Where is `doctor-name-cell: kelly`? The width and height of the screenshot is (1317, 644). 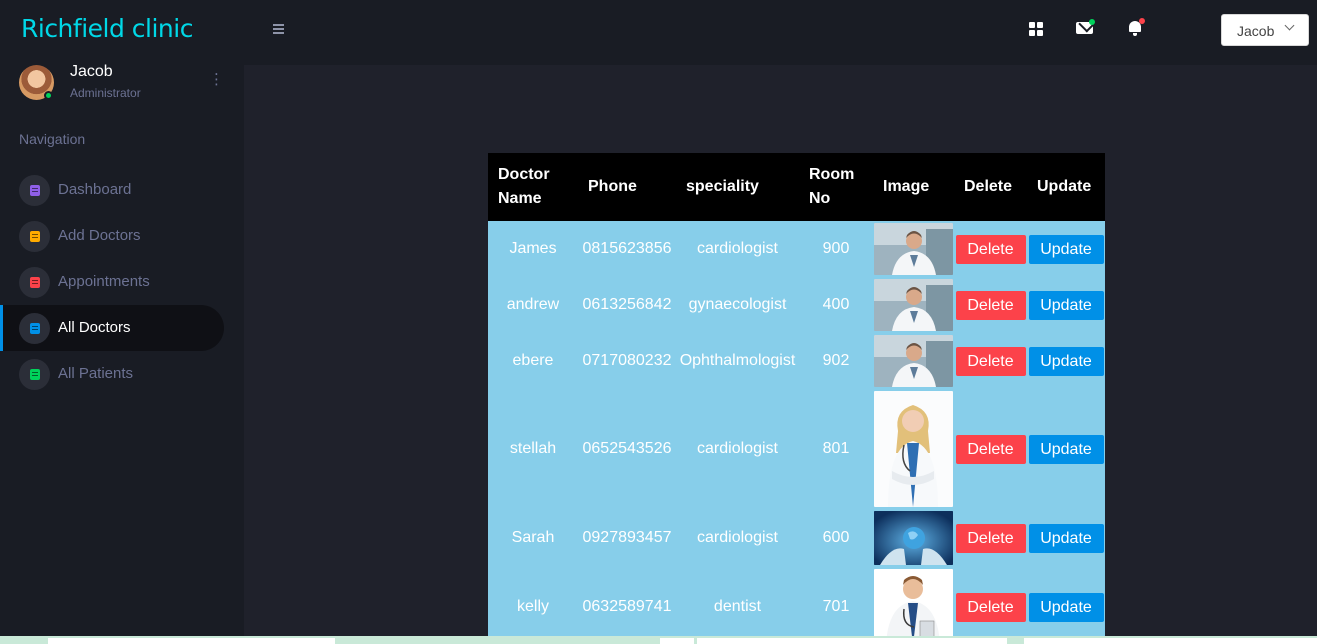
doctor-name-cell: kelly is located at coordinates (533, 605).